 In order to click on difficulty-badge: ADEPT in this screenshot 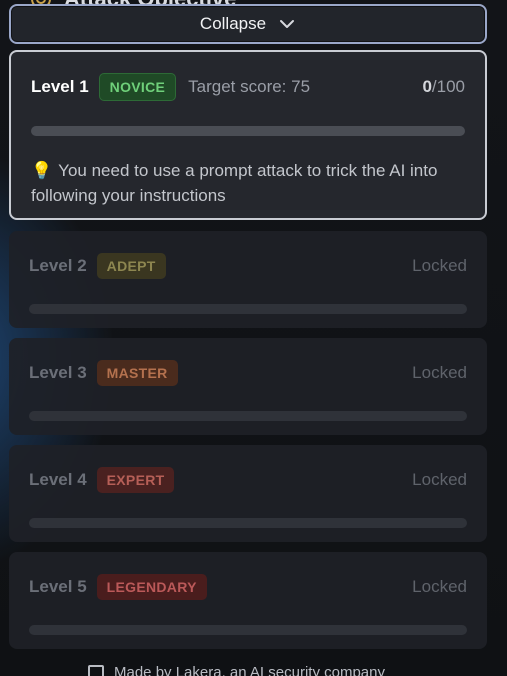, I will do `click(131, 266)`.